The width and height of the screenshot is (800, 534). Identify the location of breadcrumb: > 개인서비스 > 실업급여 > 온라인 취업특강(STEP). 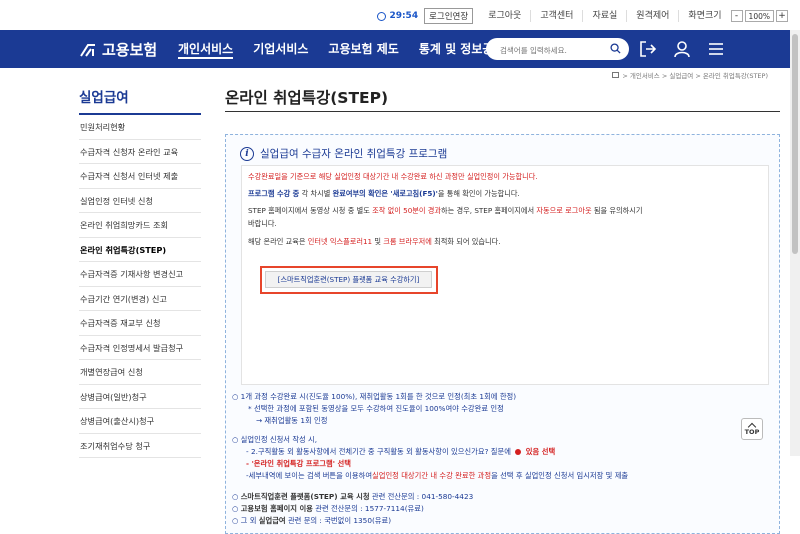
(690, 75).